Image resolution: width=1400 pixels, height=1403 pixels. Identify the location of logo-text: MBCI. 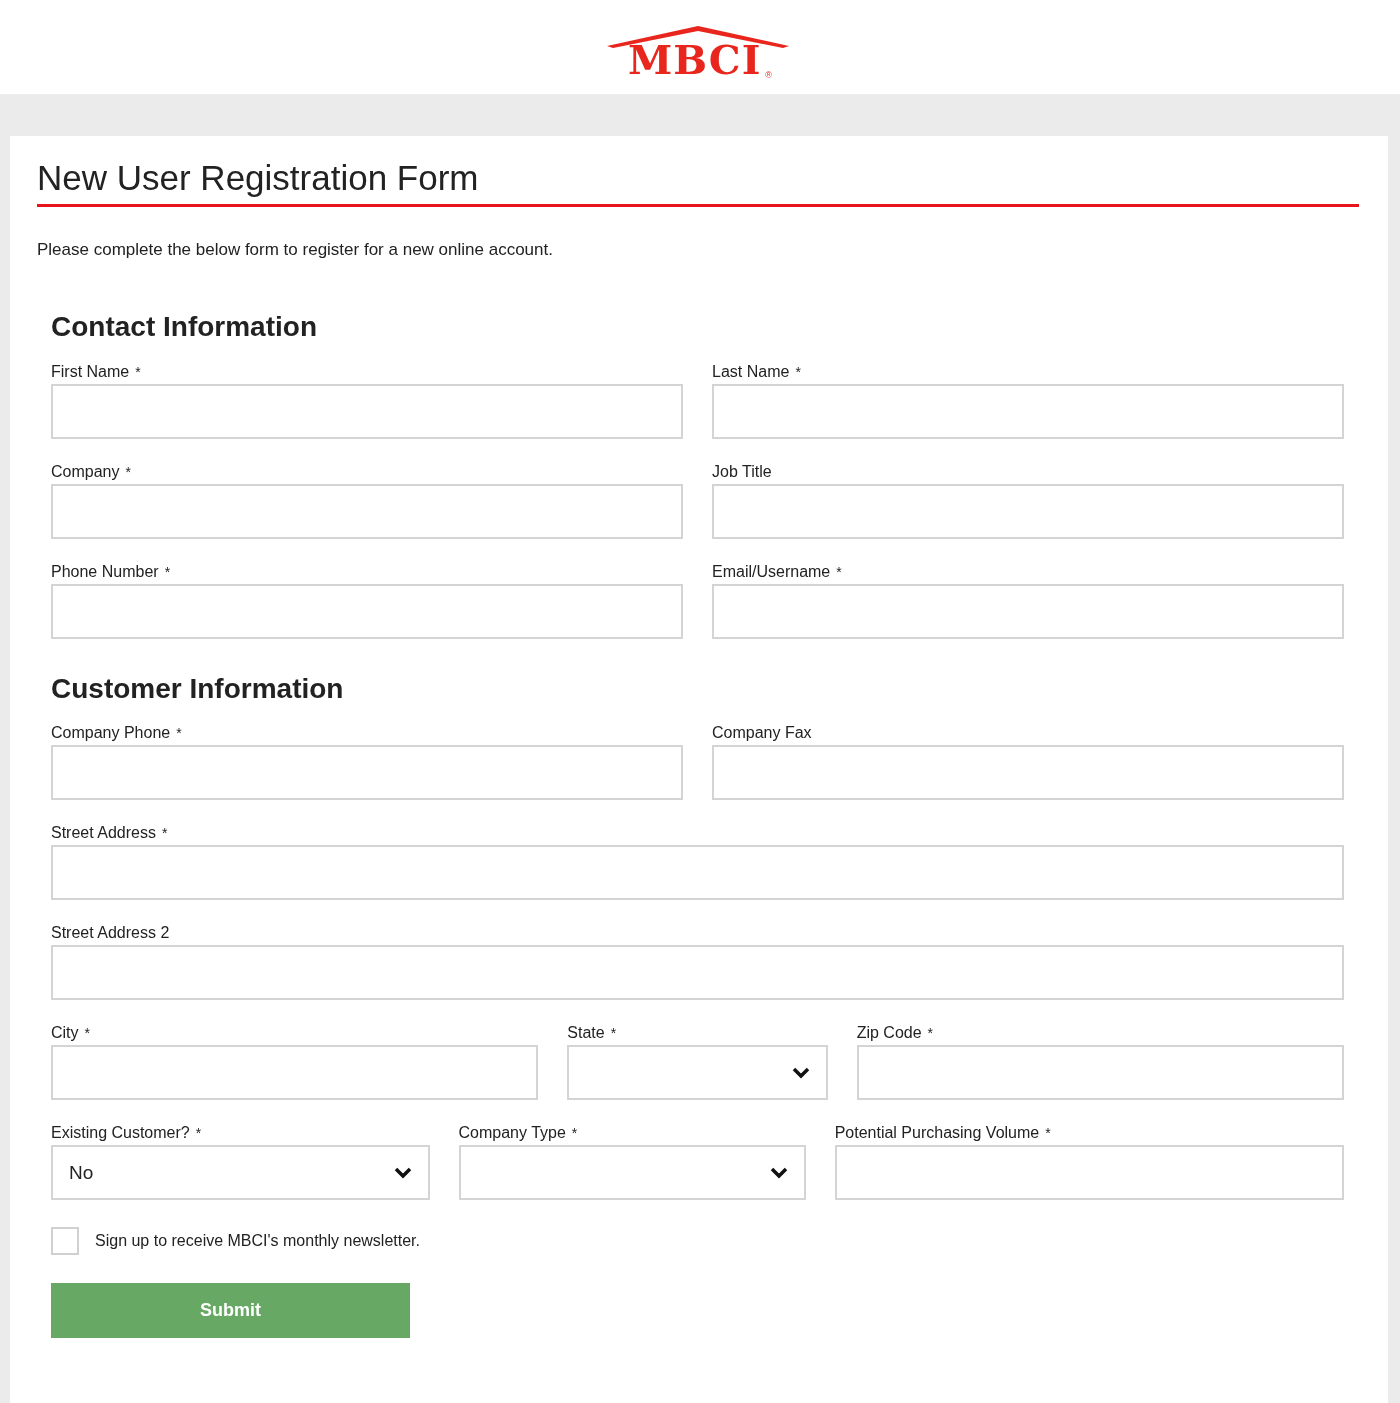
(695, 60).